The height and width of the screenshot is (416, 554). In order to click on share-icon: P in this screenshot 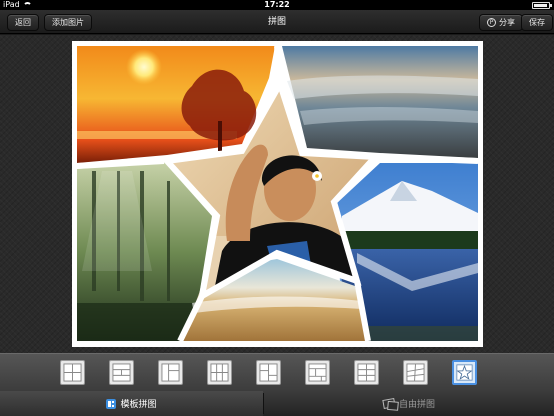, I will do `click(491, 22)`.